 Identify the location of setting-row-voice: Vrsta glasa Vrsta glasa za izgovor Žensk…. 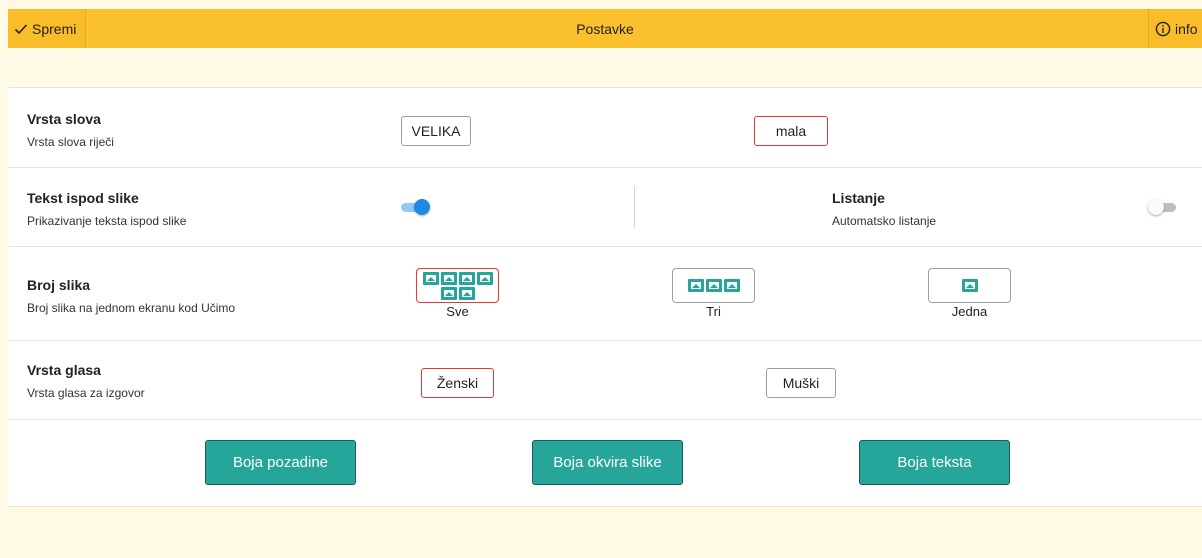
(605, 380).